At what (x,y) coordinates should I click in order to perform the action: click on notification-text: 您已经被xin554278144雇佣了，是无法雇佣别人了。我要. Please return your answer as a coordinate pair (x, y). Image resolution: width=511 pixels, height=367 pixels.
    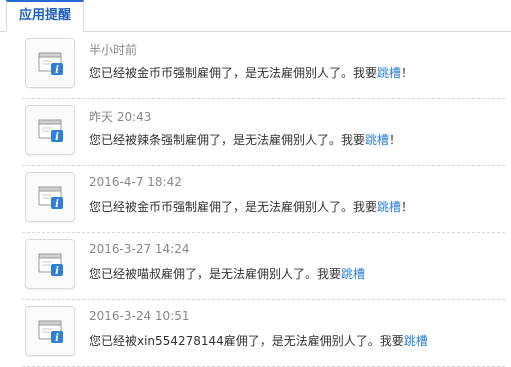
    Looking at the image, I should click on (246, 341).